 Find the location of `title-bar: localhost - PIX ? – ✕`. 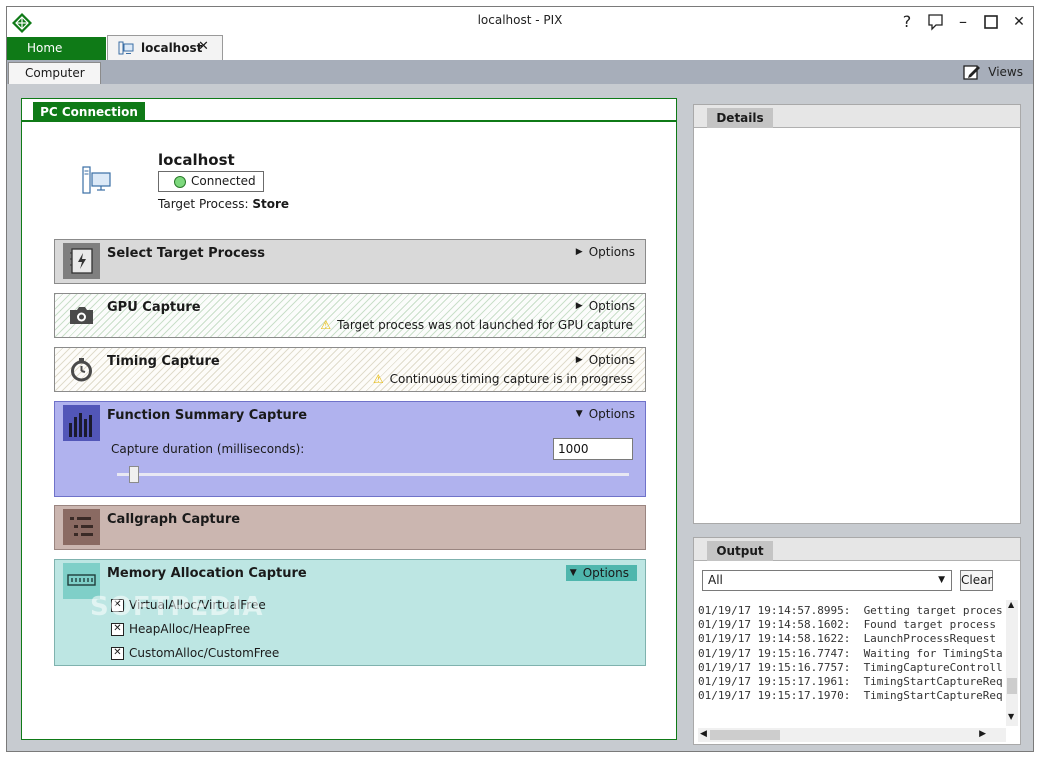

title-bar: localhost - PIX ? – ✕ is located at coordinates (520, 22).